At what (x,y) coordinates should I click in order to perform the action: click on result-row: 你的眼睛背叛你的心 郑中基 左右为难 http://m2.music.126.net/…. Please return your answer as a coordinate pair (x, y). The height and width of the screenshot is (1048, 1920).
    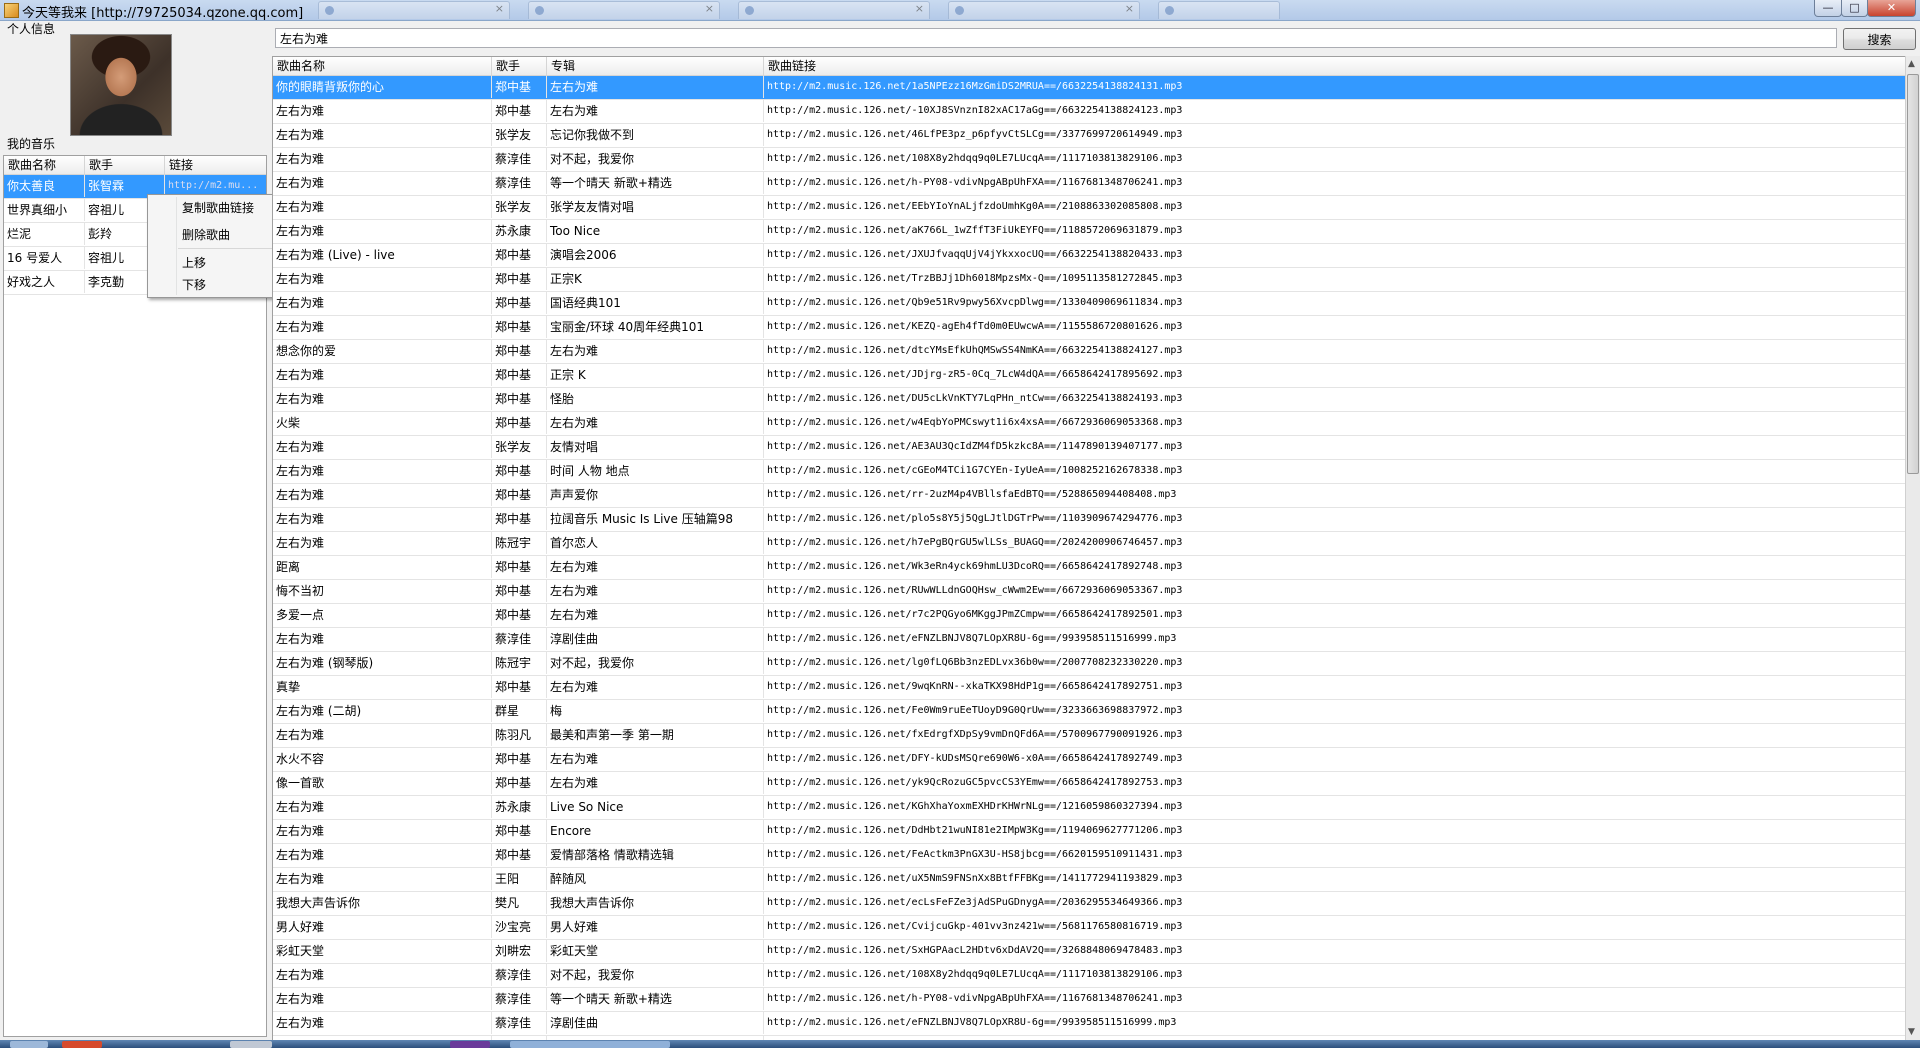
    Looking at the image, I should click on (1089, 88).